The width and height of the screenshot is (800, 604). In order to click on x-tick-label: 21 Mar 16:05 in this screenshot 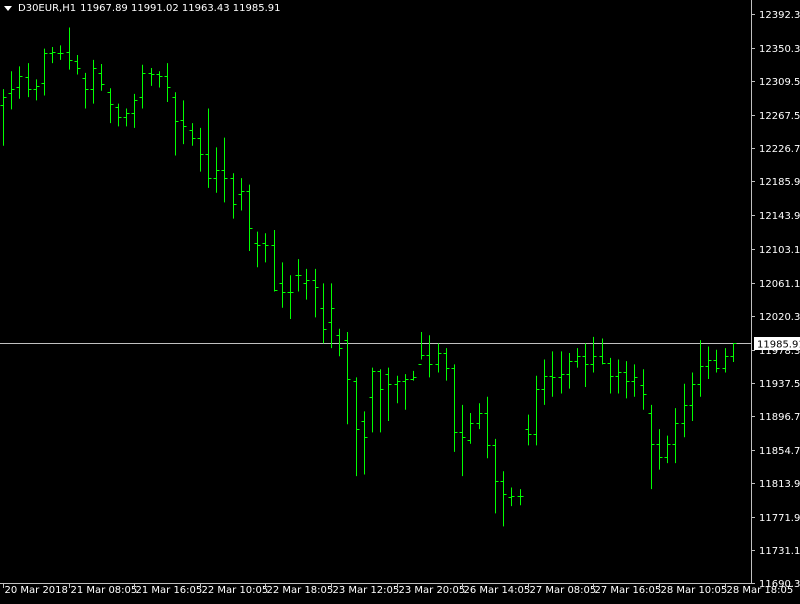, I will do `click(169, 590)`.